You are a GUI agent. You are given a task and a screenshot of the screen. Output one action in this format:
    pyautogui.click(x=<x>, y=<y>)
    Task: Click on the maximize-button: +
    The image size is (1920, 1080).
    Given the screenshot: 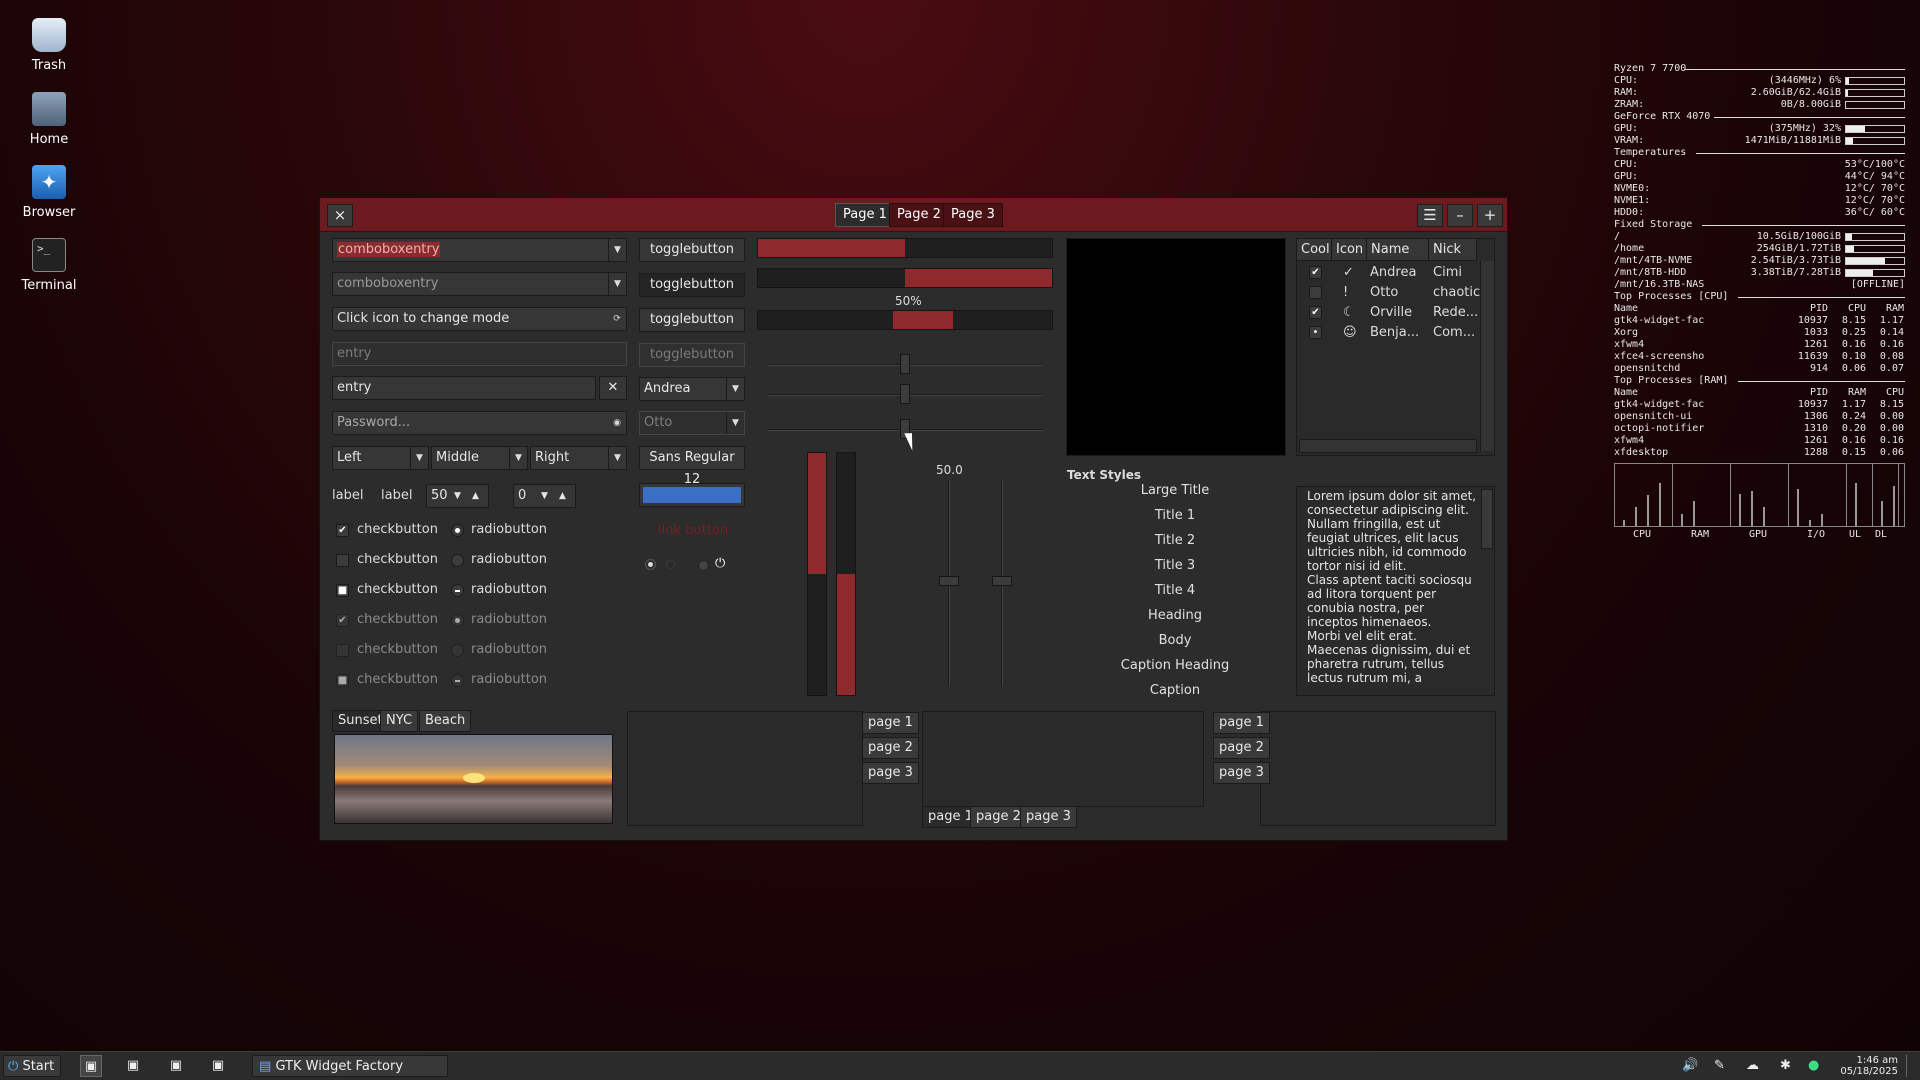 What is the action you would take?
    pyautogui.click(x=1490, y=215)
    